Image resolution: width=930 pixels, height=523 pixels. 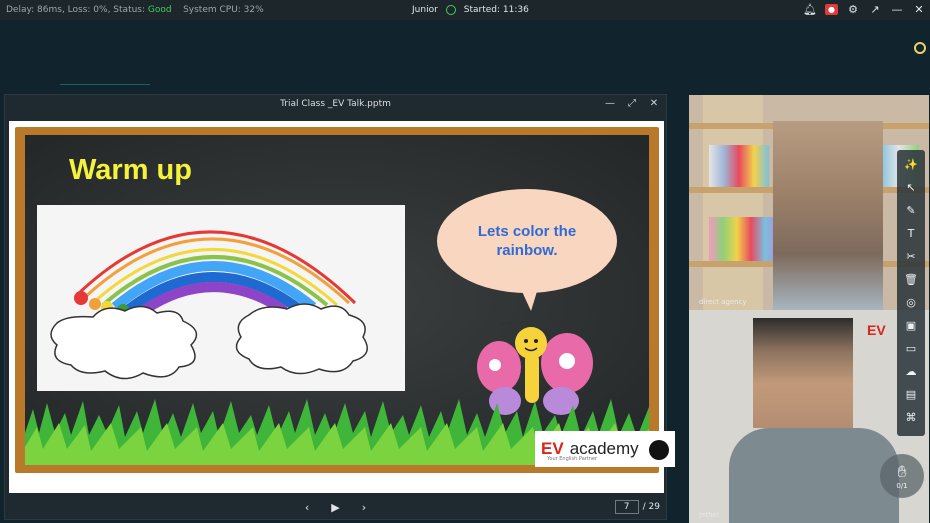 What do you see at coordinates (911, 293) in the screenshot?
I see `annotation-toolbar: ✨ ↖ ✎ T ✂ 🗑︎ ◎ ▣ ▭ ☁ ▤ ⌘` at bounding box center [911, 293].